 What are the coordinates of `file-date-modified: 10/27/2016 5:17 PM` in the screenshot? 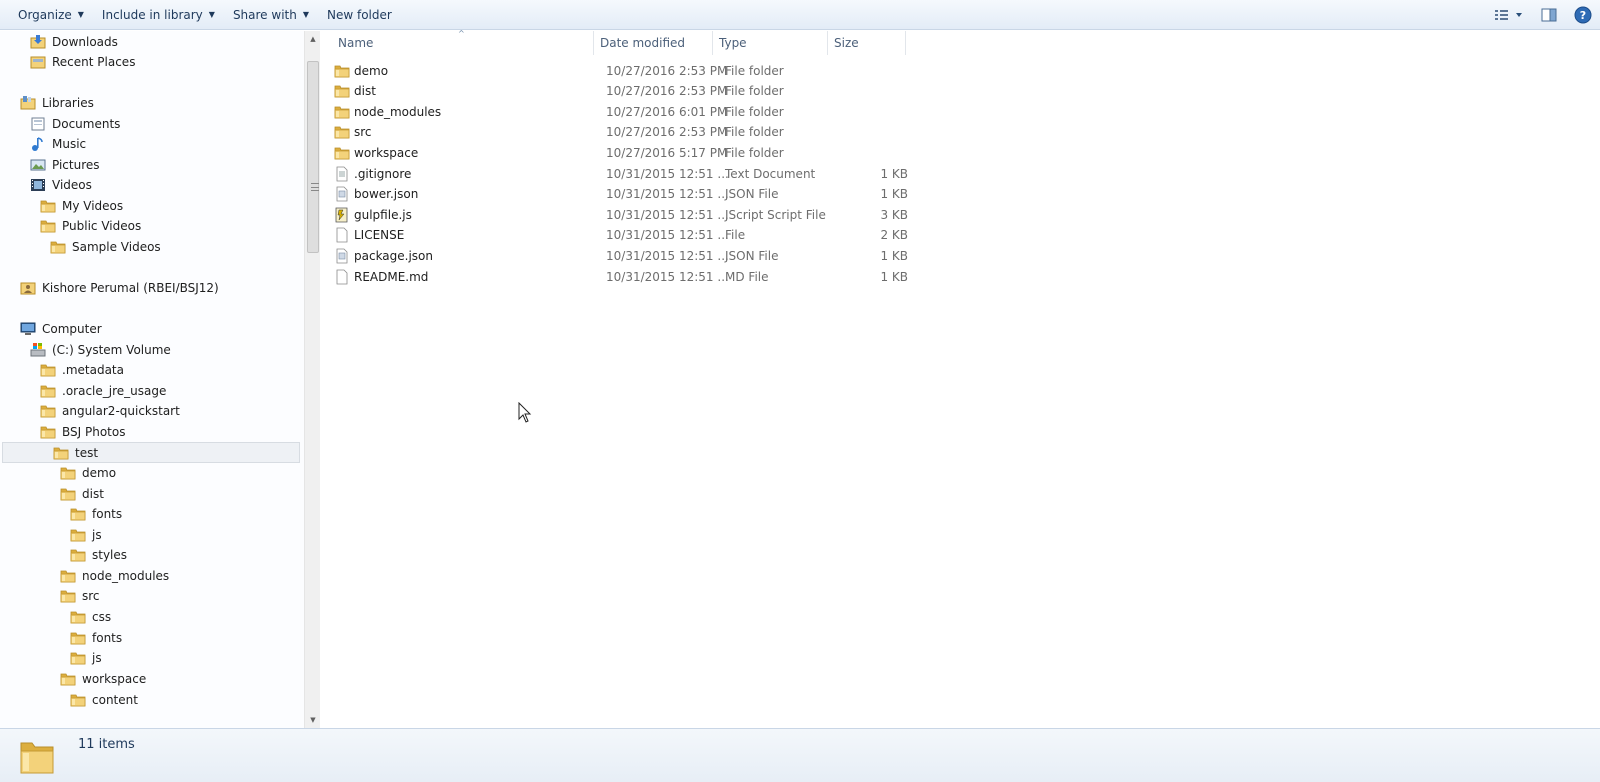 It's located at (667, 152).